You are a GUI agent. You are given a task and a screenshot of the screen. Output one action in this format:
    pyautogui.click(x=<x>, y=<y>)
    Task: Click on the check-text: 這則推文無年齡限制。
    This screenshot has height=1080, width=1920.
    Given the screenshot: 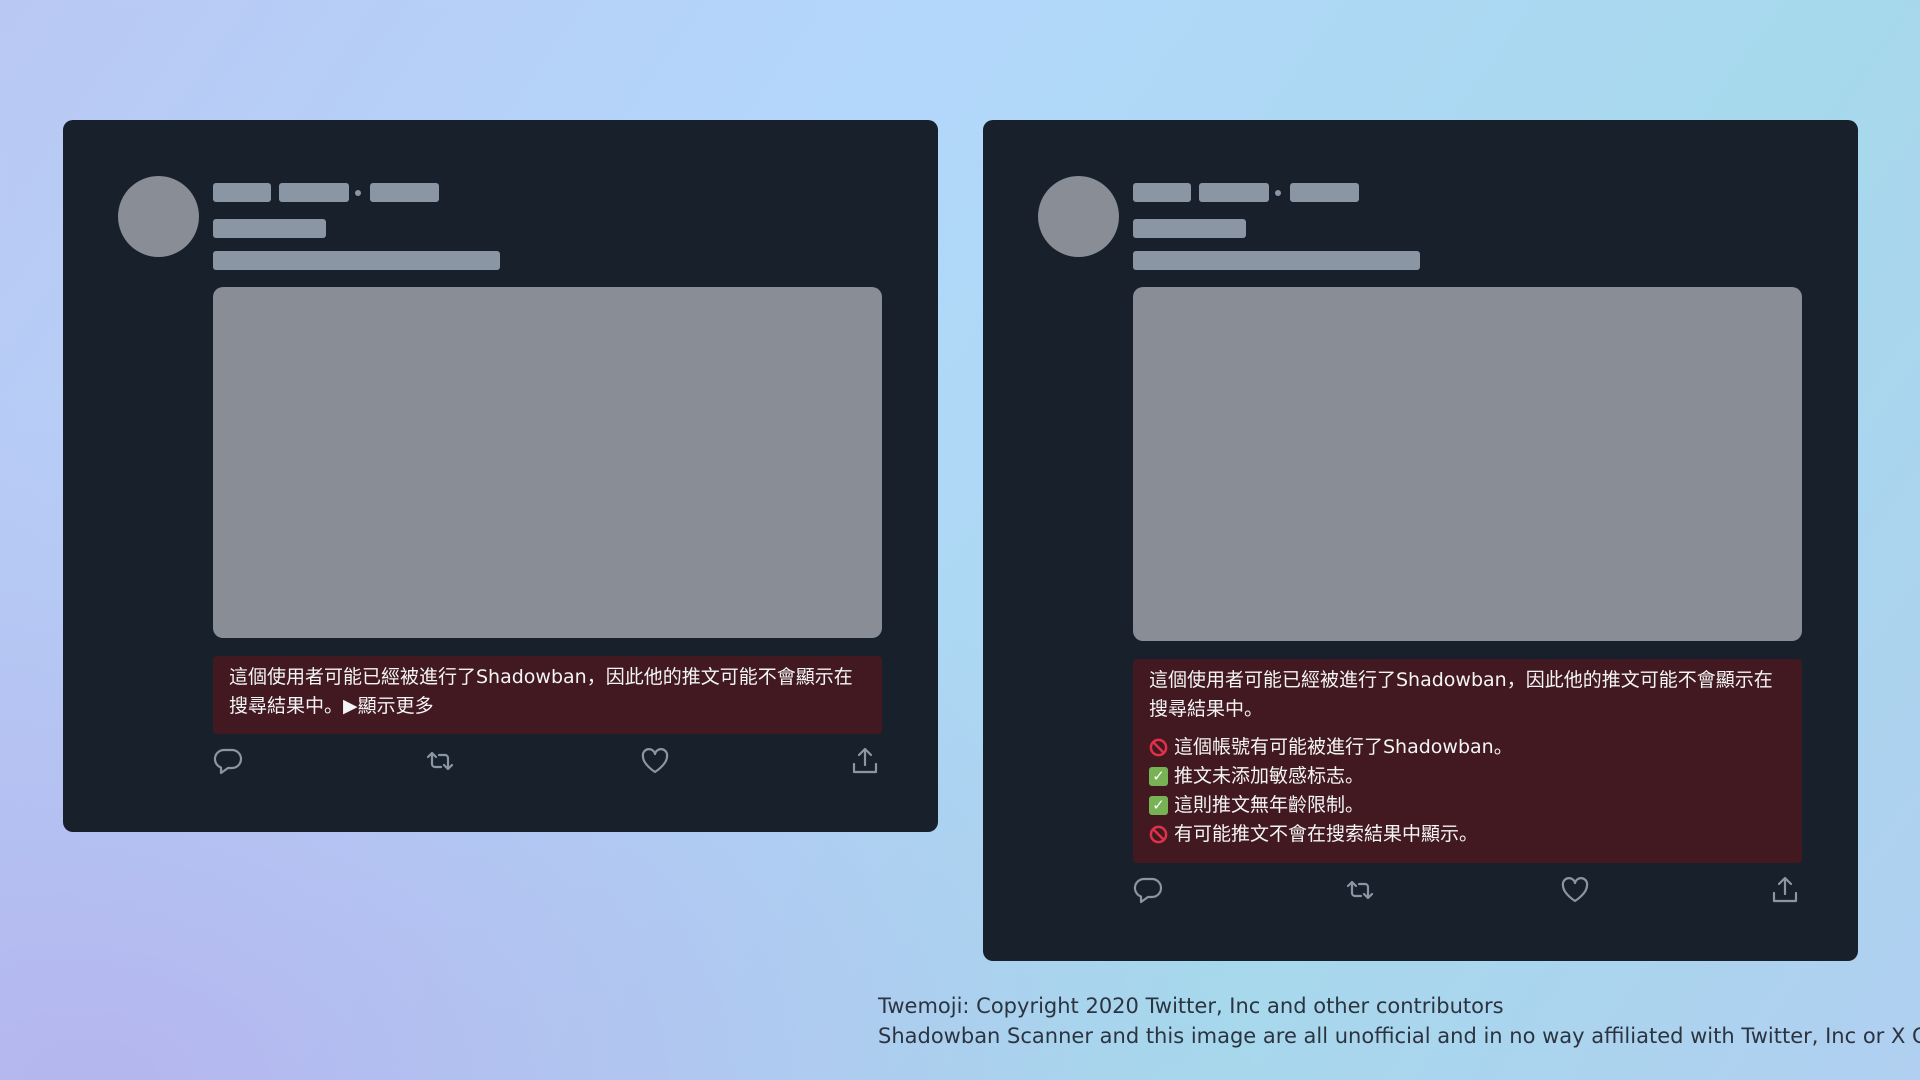 What is the action you would take?
    pyautogui.click(x=1269, y=805)
    